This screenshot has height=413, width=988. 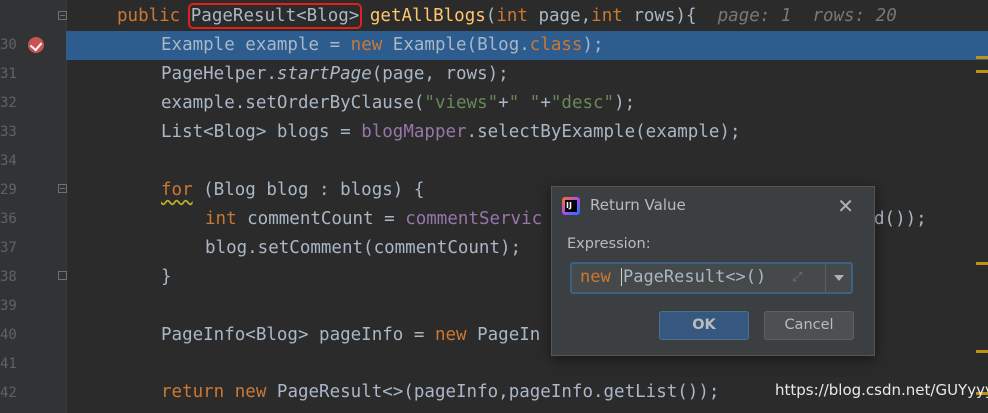 I want to click on code-line: for (Blog blog : blogs) {, so click(x=293, y=190).